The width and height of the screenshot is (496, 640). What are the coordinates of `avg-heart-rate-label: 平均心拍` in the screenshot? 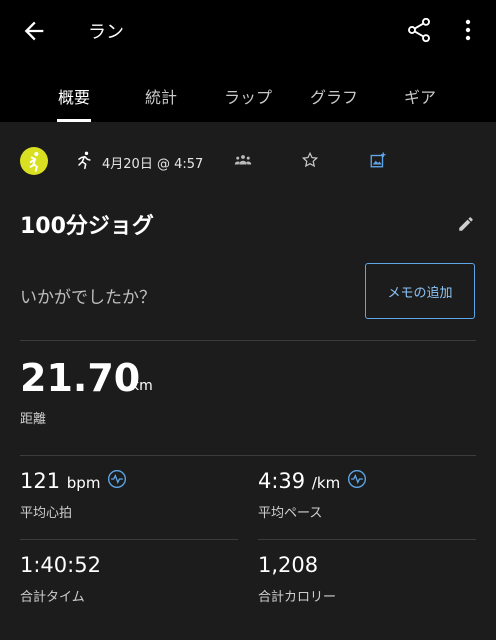 It's located at (46, 513).